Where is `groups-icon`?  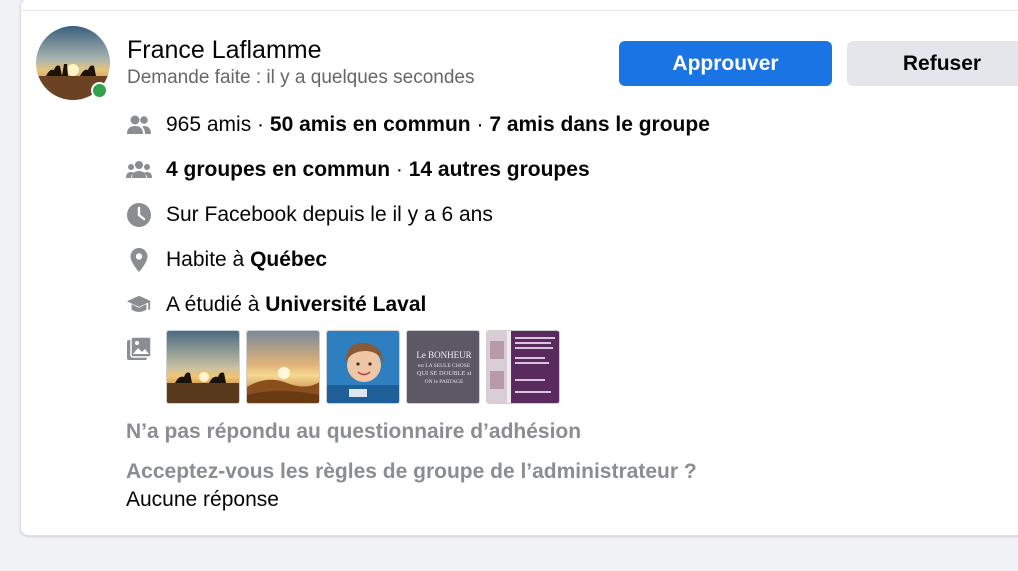 groups-icon is located at coordinates (139, 170).